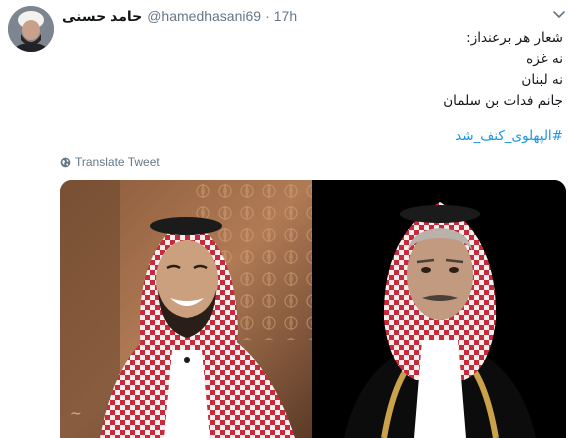 This screenshot has height=438, width=575. I want to click on author-avatar, so click(31, 29).